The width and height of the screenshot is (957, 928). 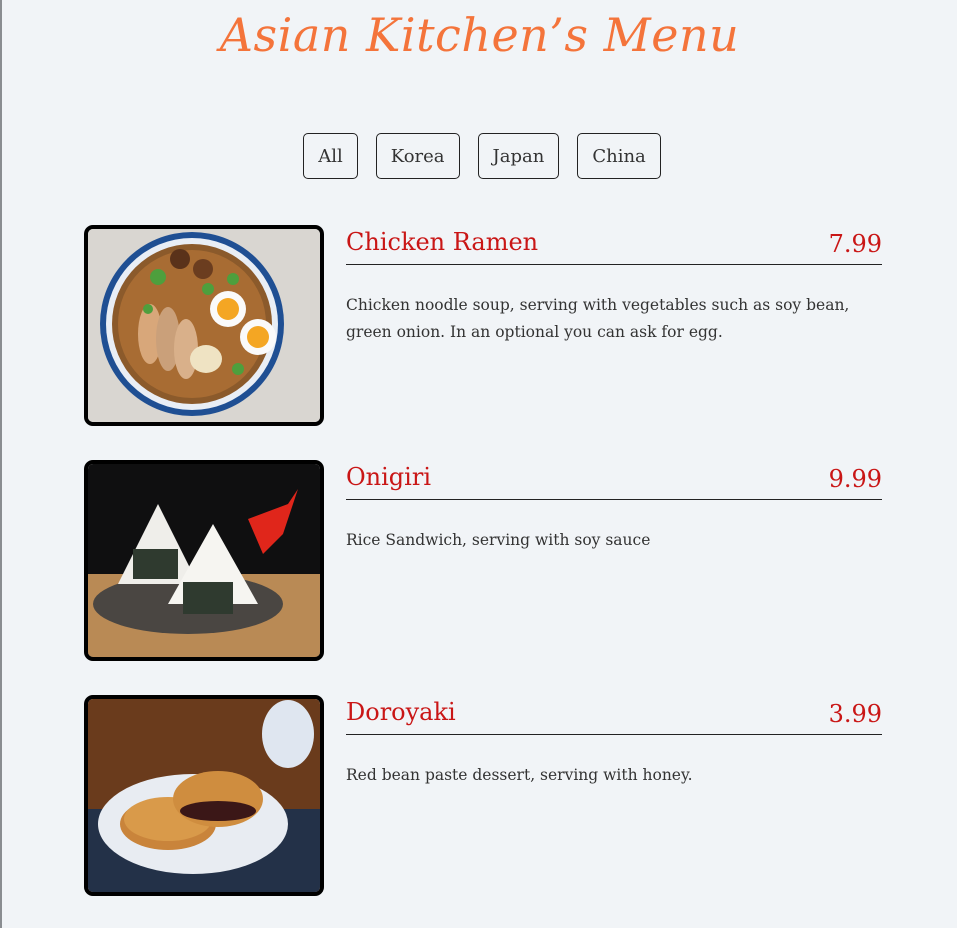 What do you see at coordinates (479, 35) in the screenshot?
I see `page-title: Asian Kitchen’s Menu` at bounding box center [479, 35].